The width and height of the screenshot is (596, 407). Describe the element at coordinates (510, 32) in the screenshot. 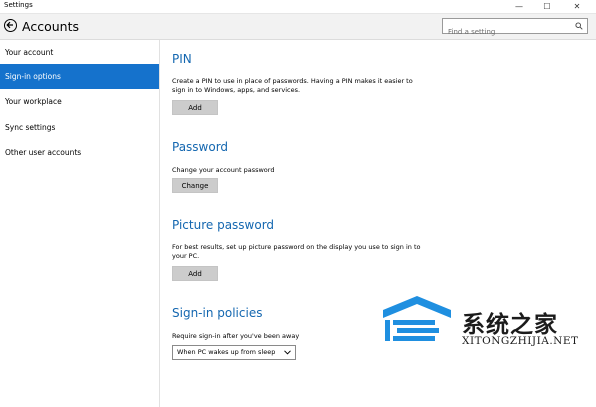

I see `search-input` at that location.